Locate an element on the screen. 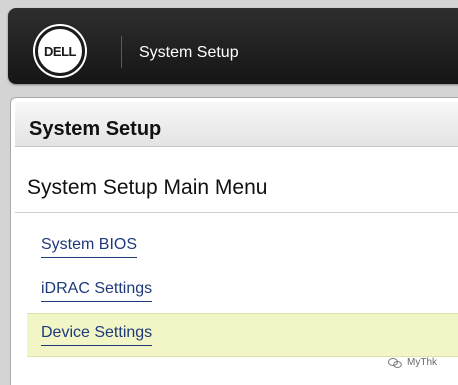 The height and width of the screenshot is (385, 458). menu-item-idrac-settings: iDRAC Settings is located at coordinates (242, 292).